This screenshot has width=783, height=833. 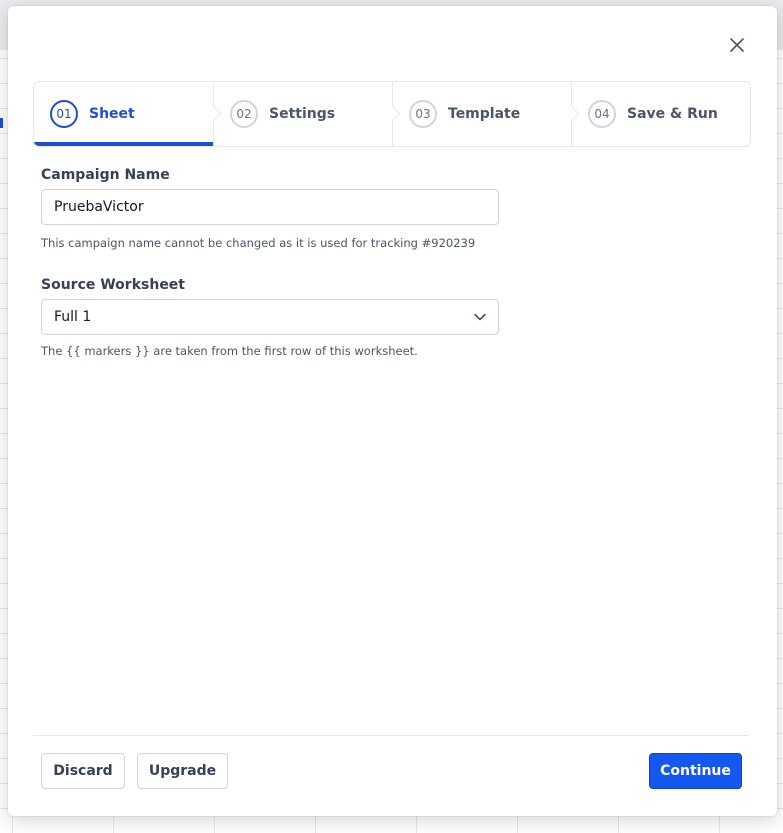 I want to click on close-button, so click(x=737, y=45).